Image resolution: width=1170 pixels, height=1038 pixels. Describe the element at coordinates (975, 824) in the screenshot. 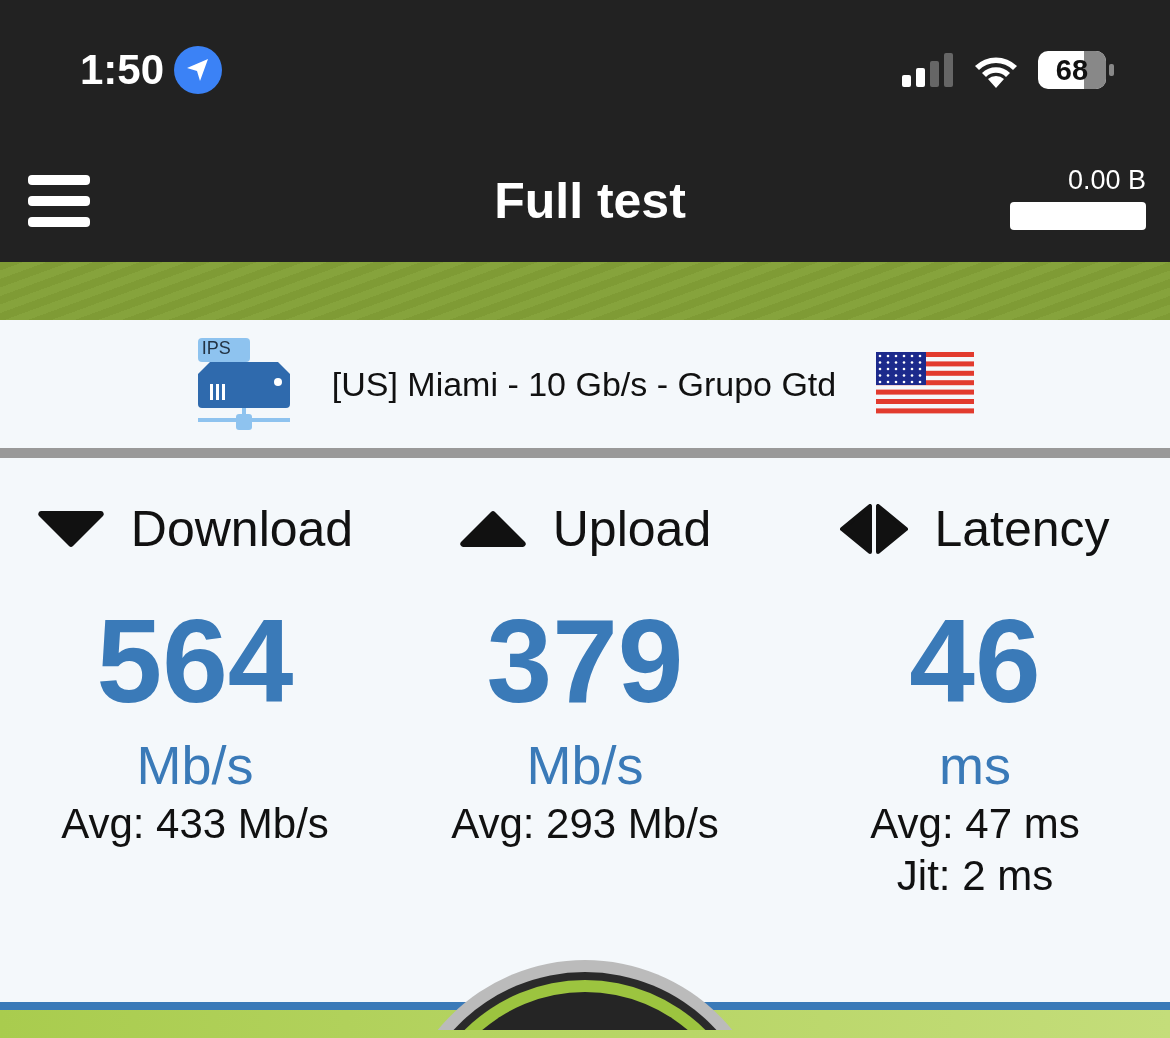

I see `metric-detail: Avg: 47 ms` at that location.